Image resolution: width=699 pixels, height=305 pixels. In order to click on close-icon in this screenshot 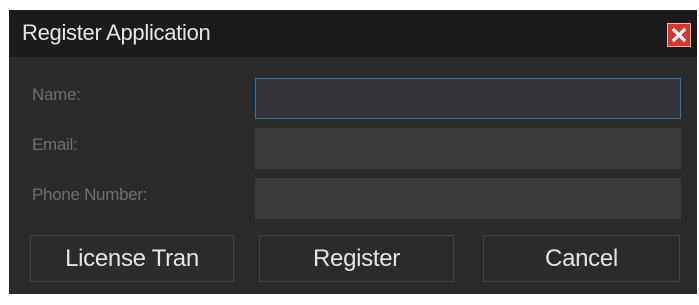, I will do `click(679, 35)`.